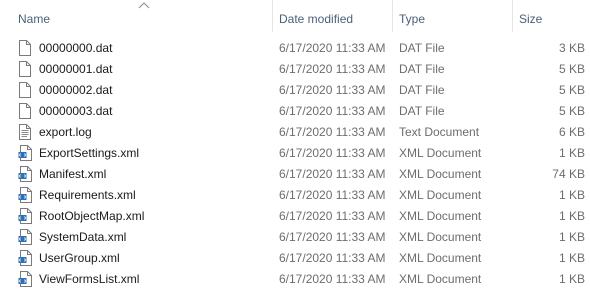 Image resolution: width=590 pixels, height=291 pixels. What do you see at coordinates (571, 48) in the screenshot?
I see `file-size: 3 KB` at bounding box center [571, 48].